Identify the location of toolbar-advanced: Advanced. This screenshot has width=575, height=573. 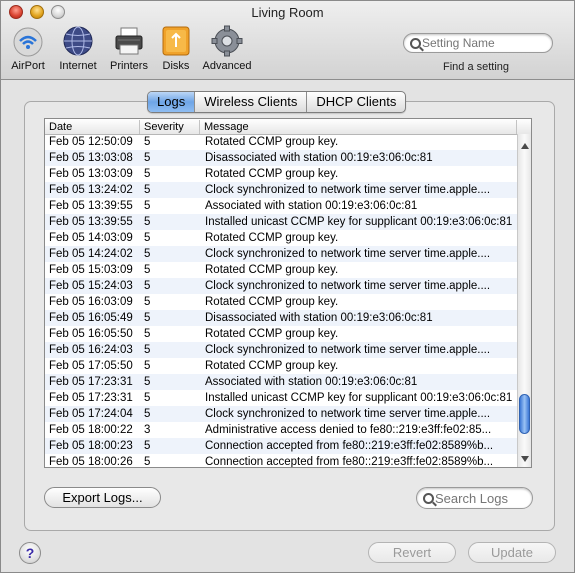
(227, 48).